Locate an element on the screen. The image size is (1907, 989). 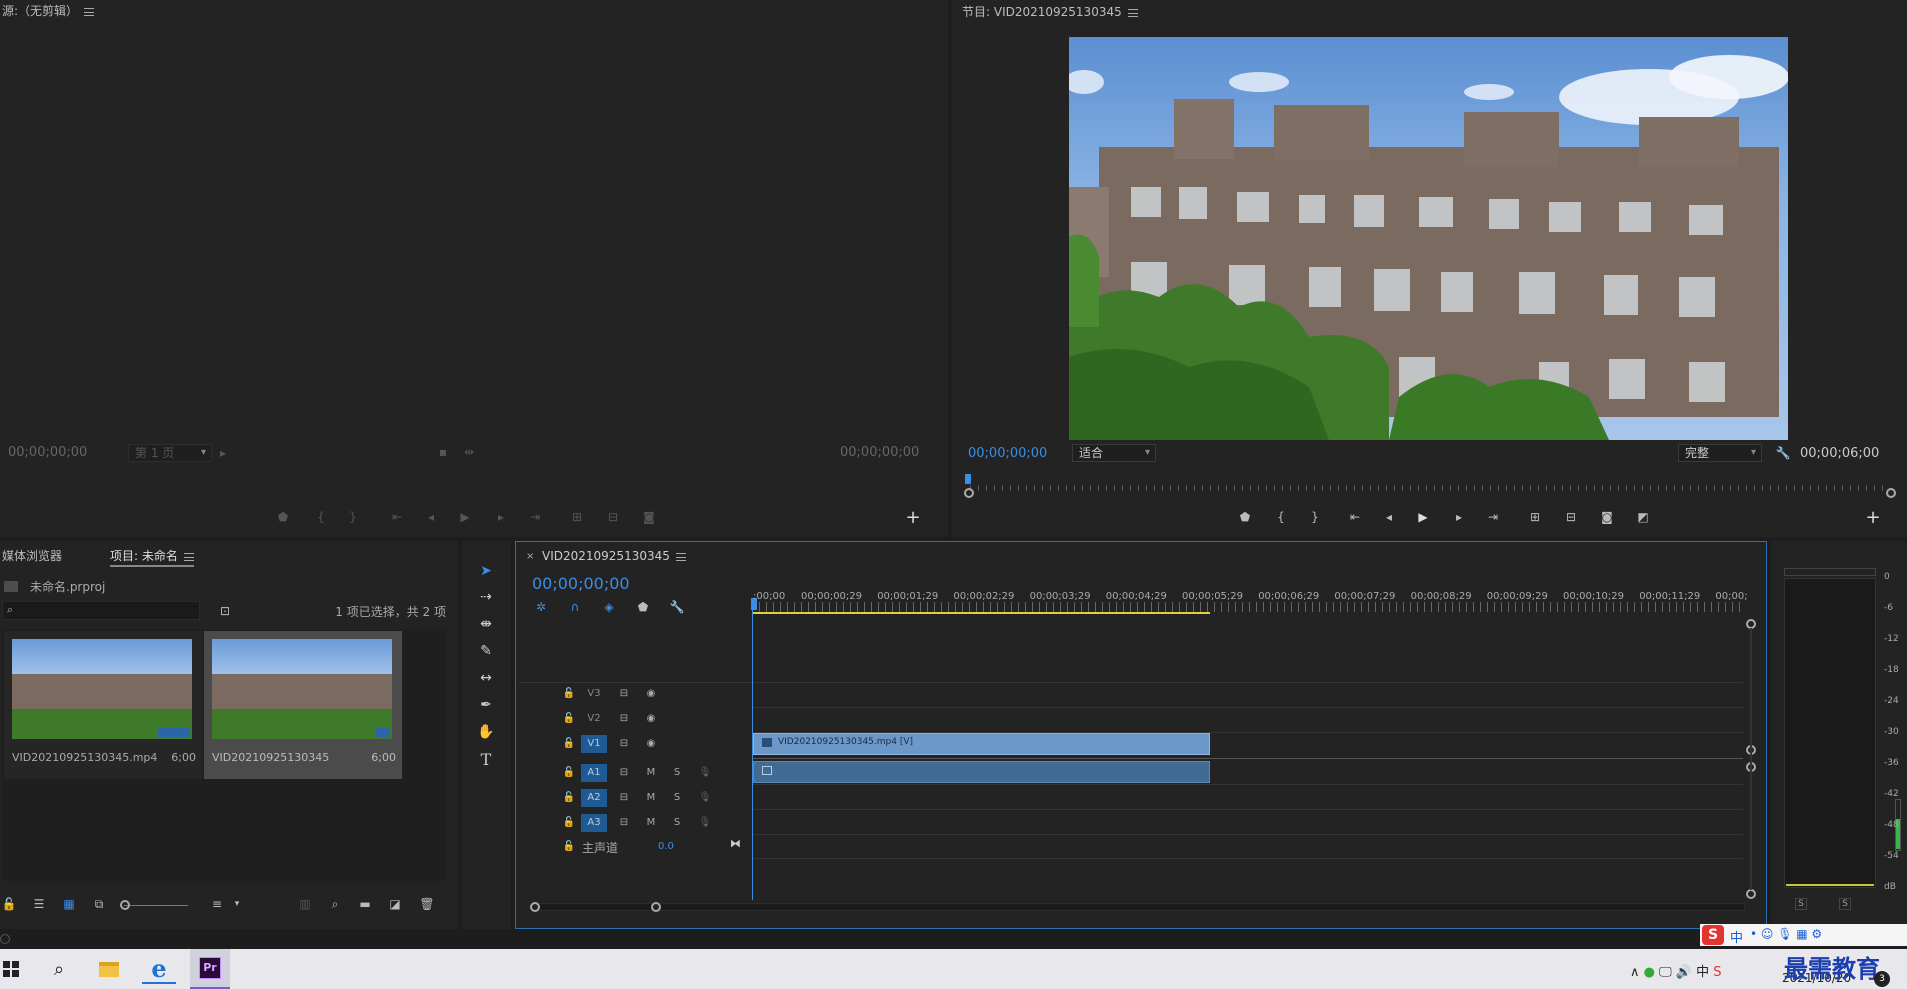
video-clip: VID20210925130345.mp4 [V] is located at coordinates (981, 744).